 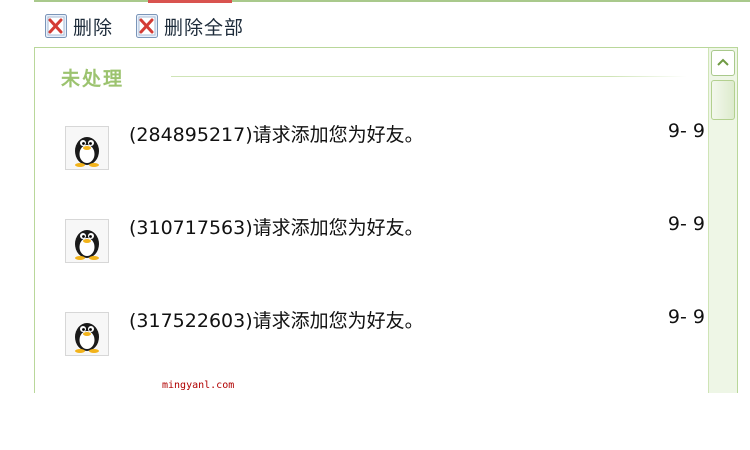 I want to click on watermark: mingyanl.com, so click(x=198, y=385).